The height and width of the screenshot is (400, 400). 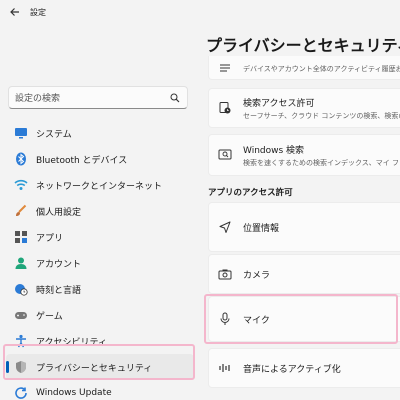 I want to click on card-title: Windows 検索, so click(x=274, y=150).